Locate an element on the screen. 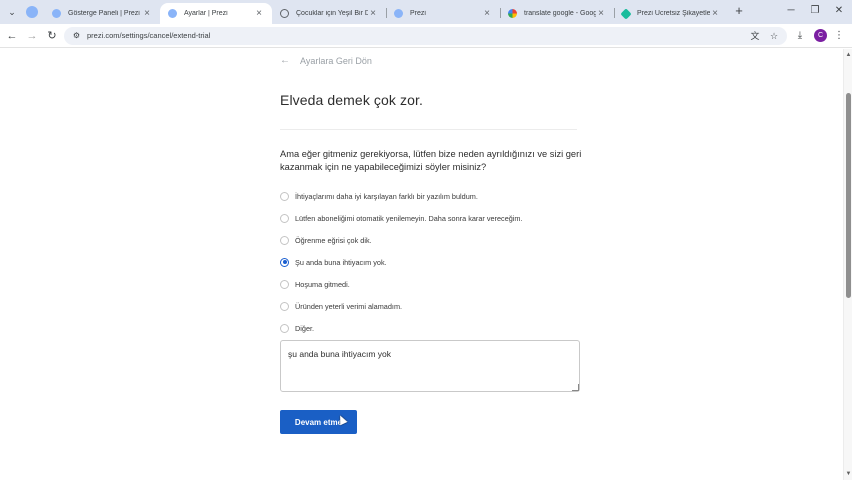 This screenshot has width=852, height=480. tab-title: translate google - Google is located at coordinates (560, 13).